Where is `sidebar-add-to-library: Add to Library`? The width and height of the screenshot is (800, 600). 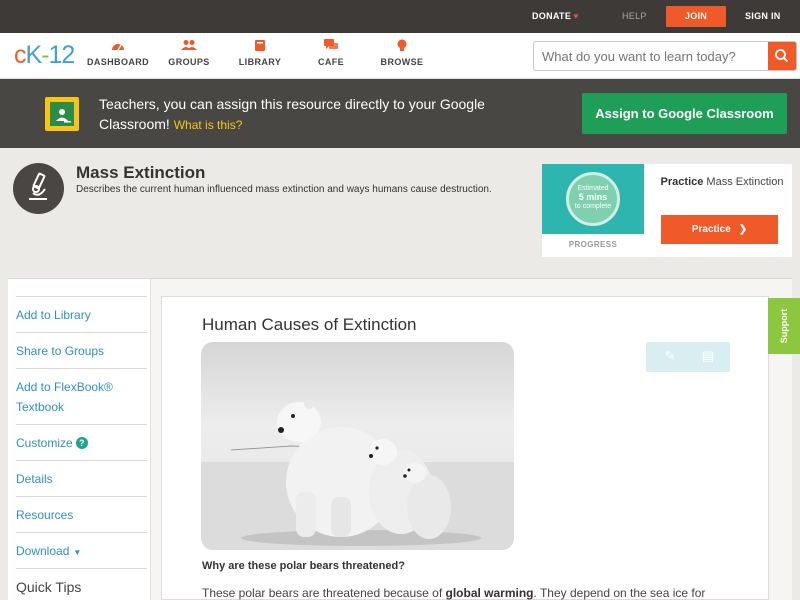
sidebar-add-to-library: Add to Library is located at coordinates (81, 314).